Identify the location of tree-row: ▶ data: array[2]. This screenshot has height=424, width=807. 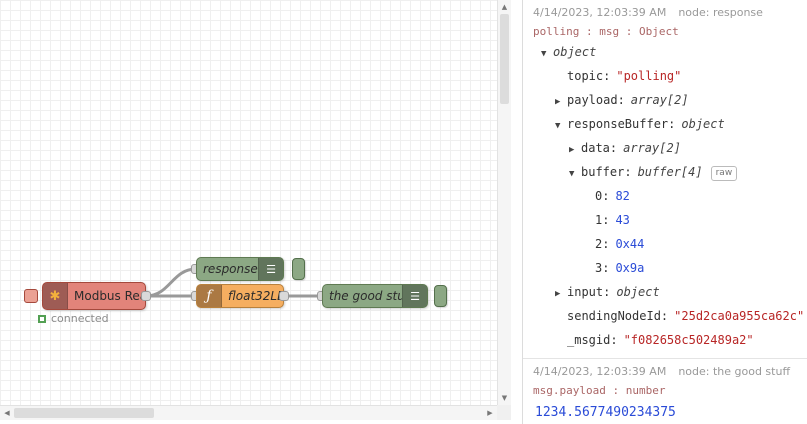
(666, 148).